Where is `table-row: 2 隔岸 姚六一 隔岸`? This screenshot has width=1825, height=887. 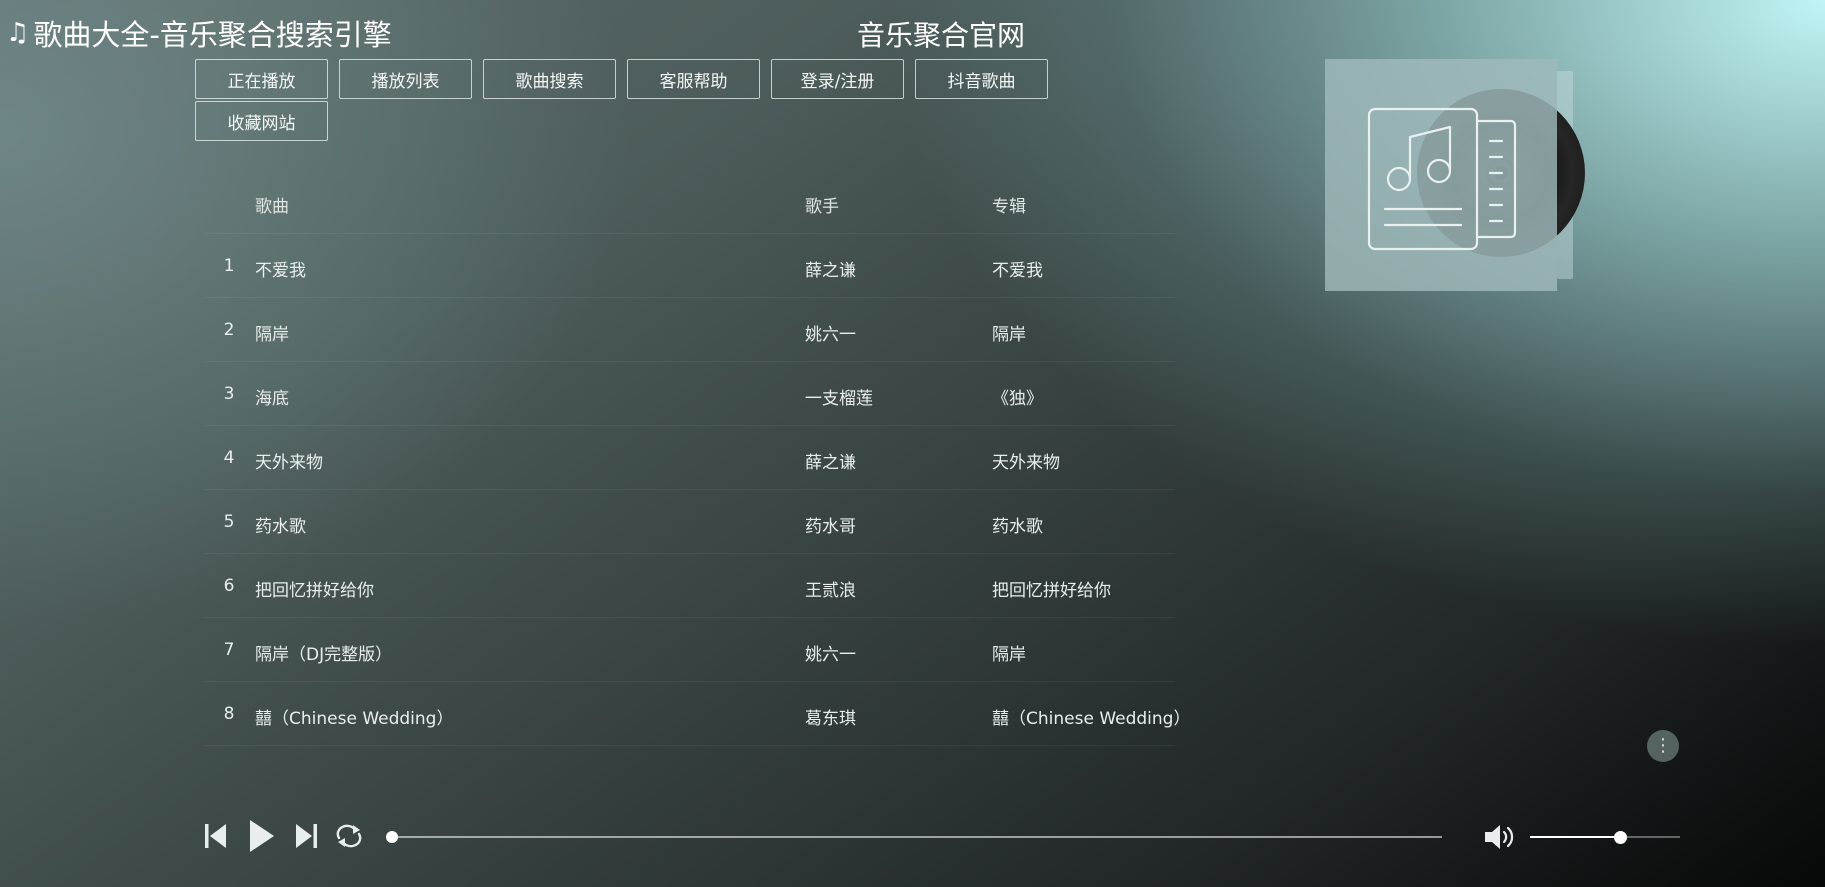
table-row: 2 隔岸 姚六一 隔岸 is located at coordinates (690, 330).